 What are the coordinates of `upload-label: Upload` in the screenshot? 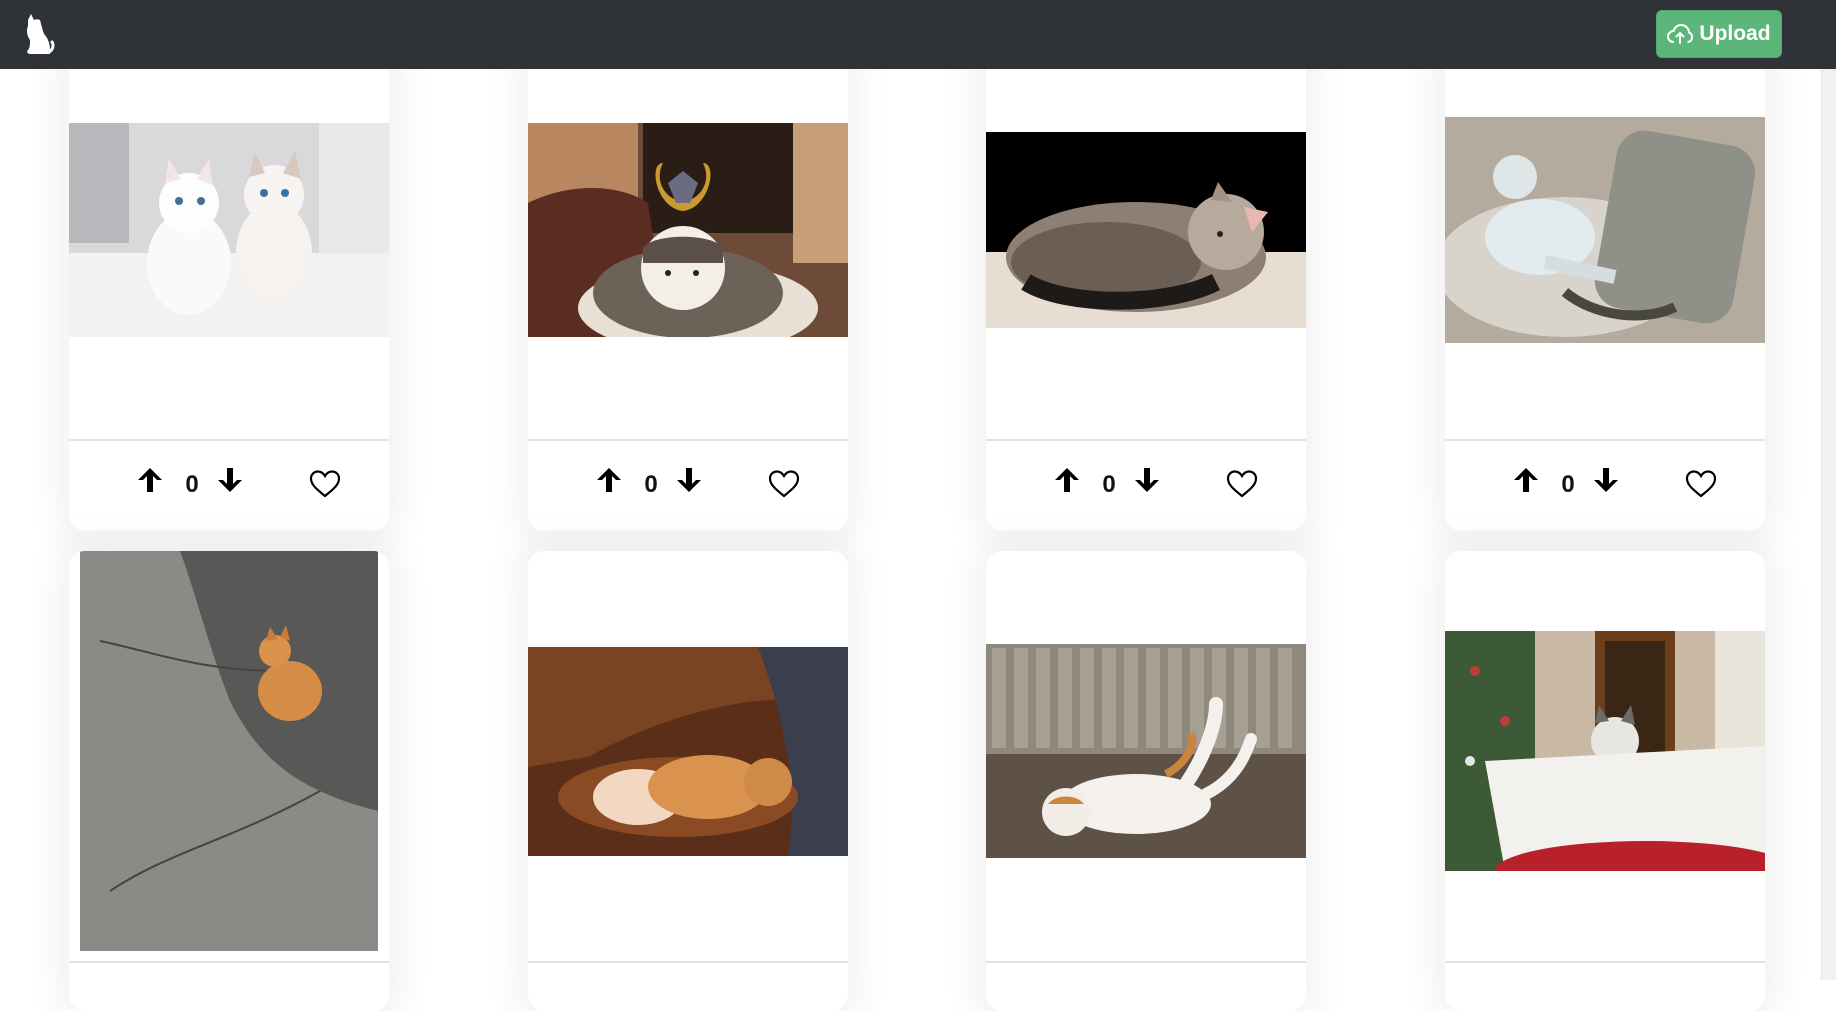 It's located at (1735, 33).